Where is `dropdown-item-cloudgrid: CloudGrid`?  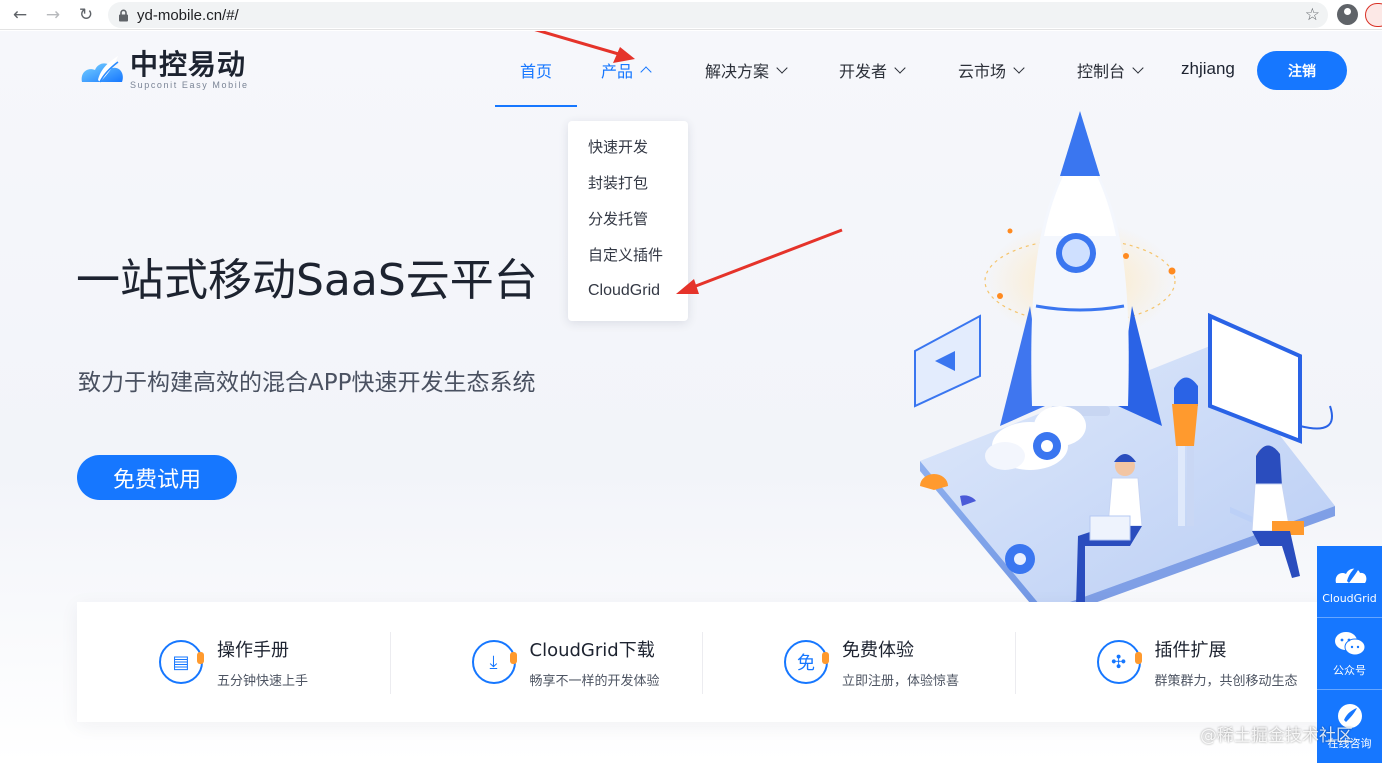 dropdown-item-cloudgrid: CloudGrid is located at coordinates (628, 291).